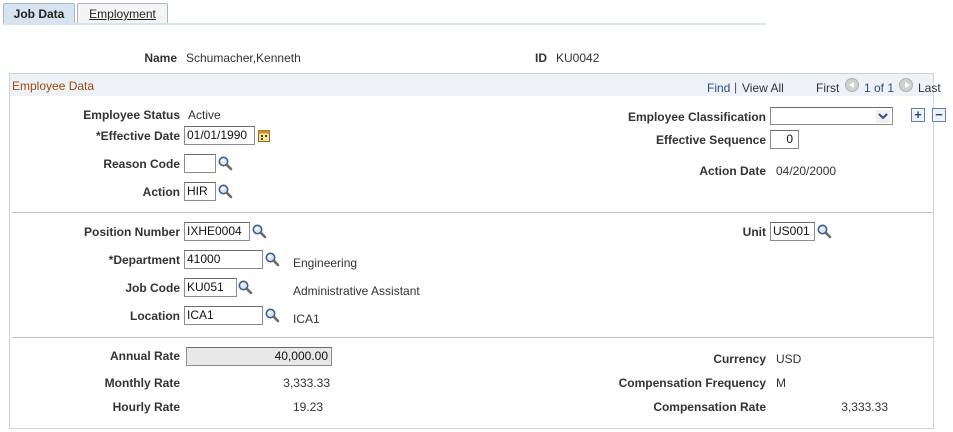  I want to click on position-number-input: IXHE0004, so click(217, 231).